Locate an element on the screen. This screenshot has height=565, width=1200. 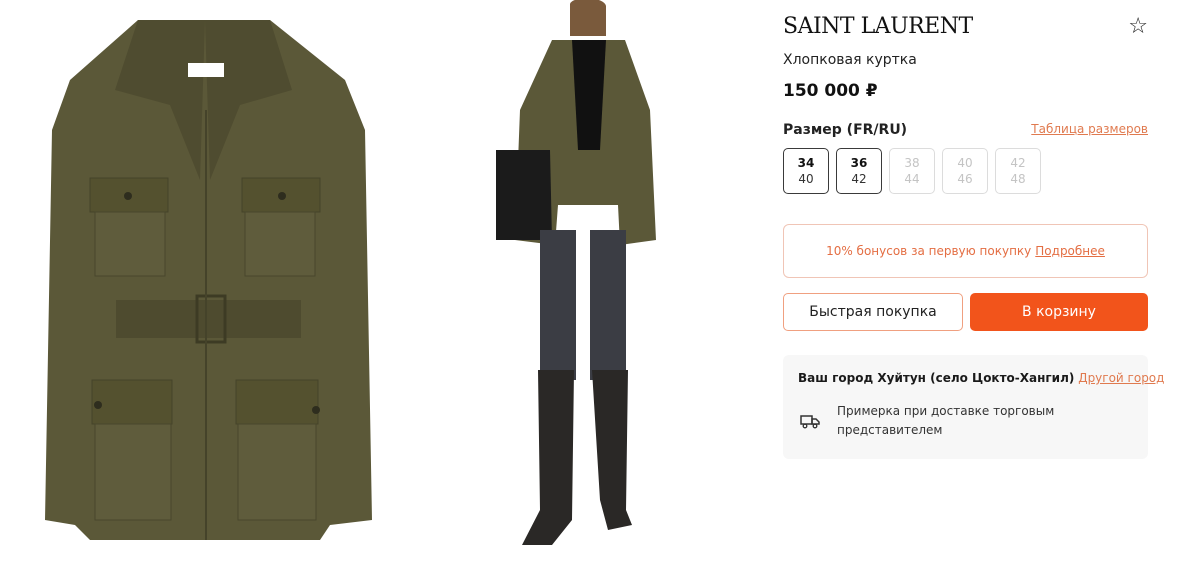
product-price: 150 000 ₽ is located at coordinates (830, 91).